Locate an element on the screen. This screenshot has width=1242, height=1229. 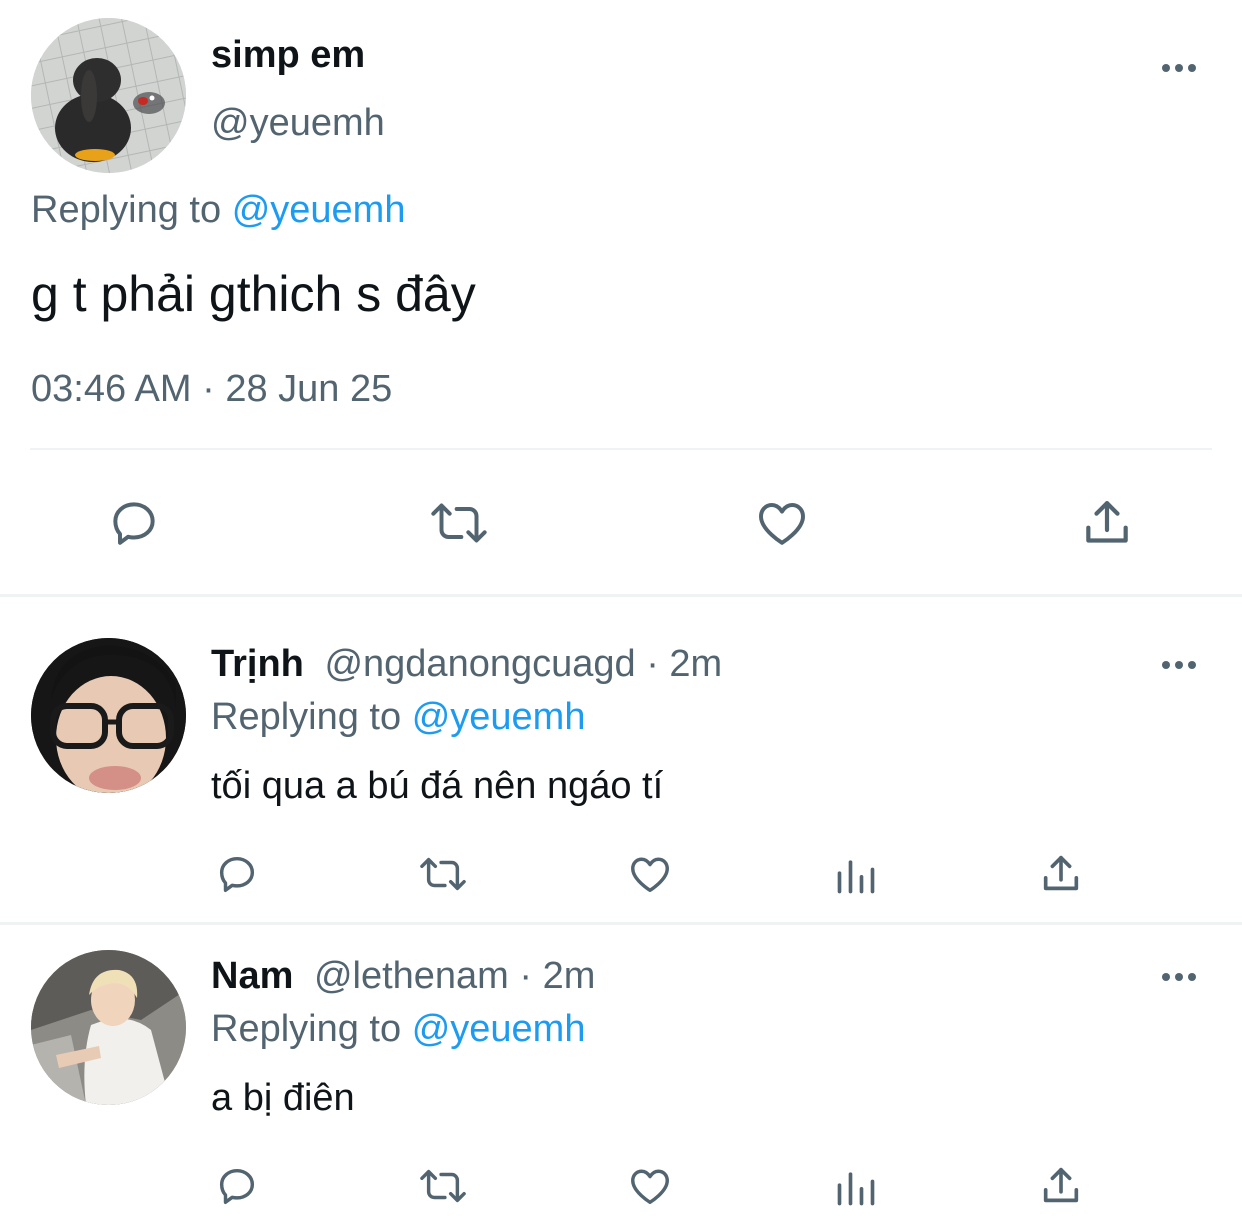
main-tweet-text: g t phải gthich s đây is located at coordinates (253, 294).